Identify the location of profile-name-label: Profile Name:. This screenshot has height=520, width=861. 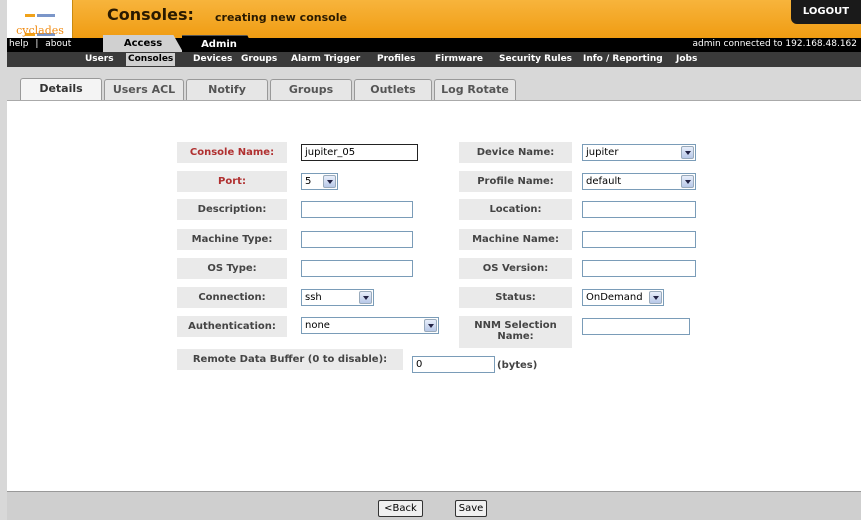
(515, 181).